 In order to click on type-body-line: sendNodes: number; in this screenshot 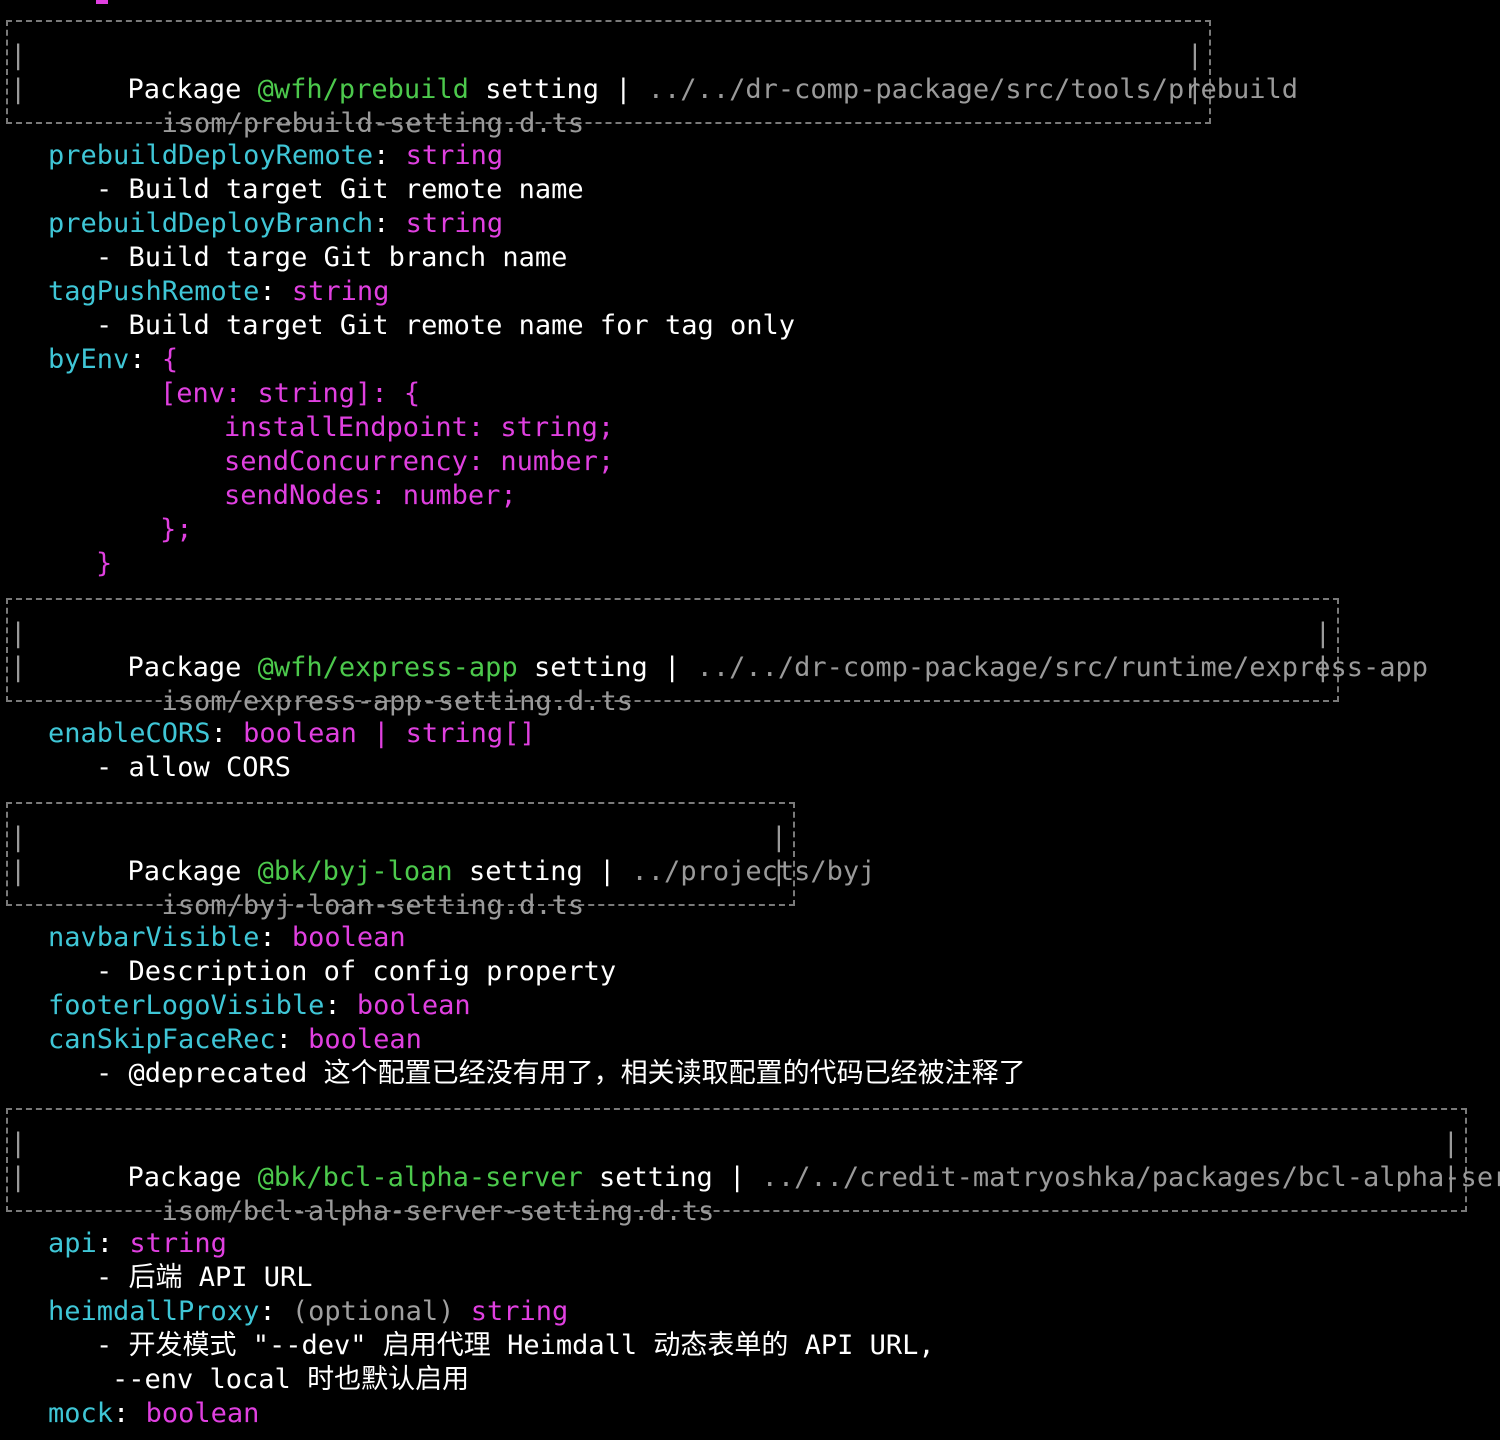, I will do `click(370, 495)`.